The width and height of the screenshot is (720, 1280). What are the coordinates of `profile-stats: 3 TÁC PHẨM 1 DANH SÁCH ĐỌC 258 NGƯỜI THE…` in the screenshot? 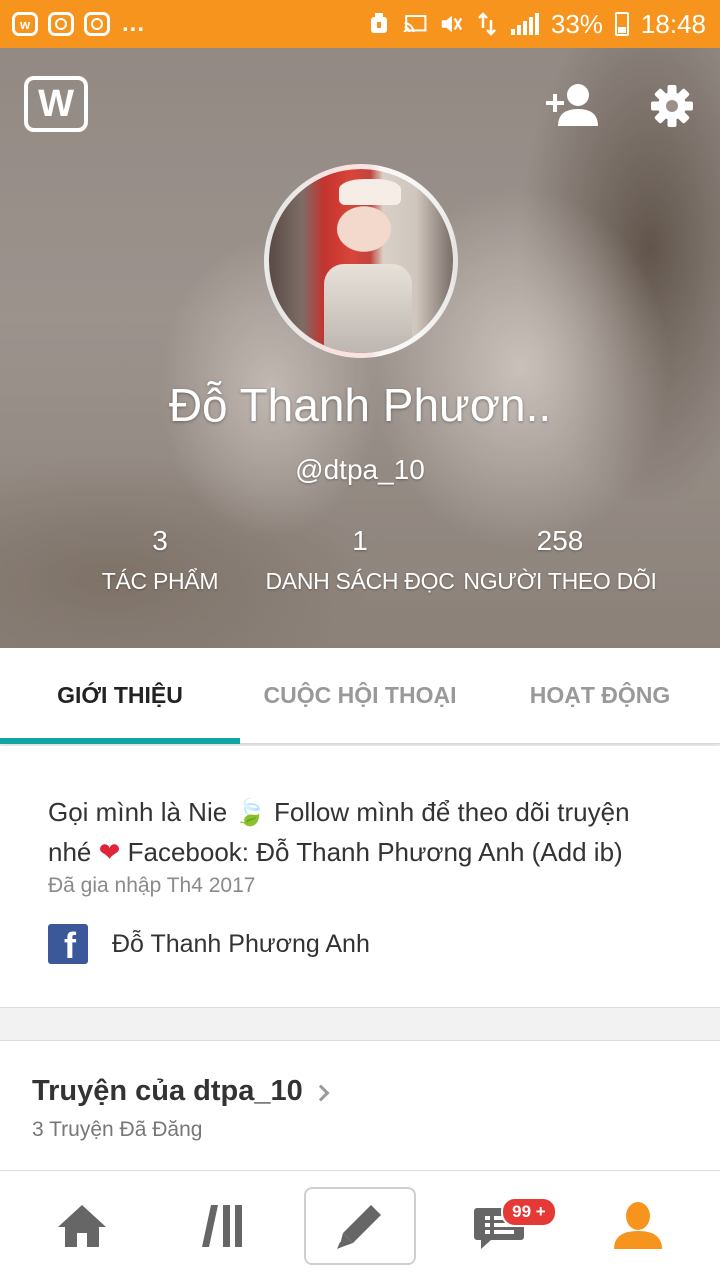 It's located at (360, 559).